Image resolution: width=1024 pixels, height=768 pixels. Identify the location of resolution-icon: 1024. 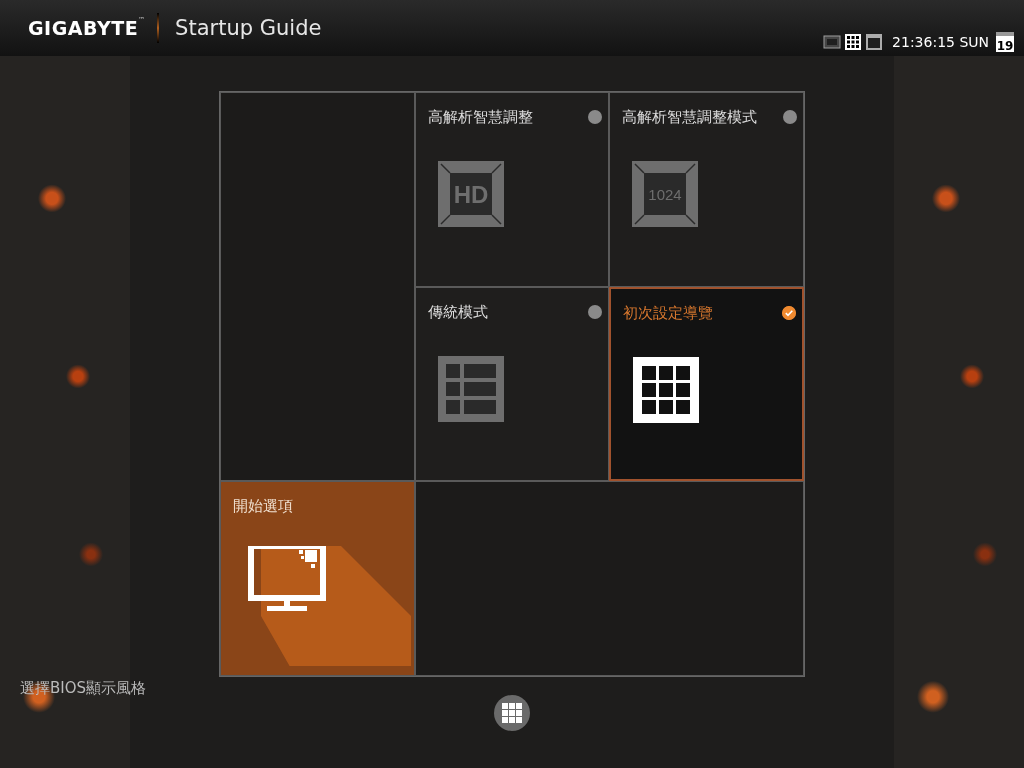
(665, 194).